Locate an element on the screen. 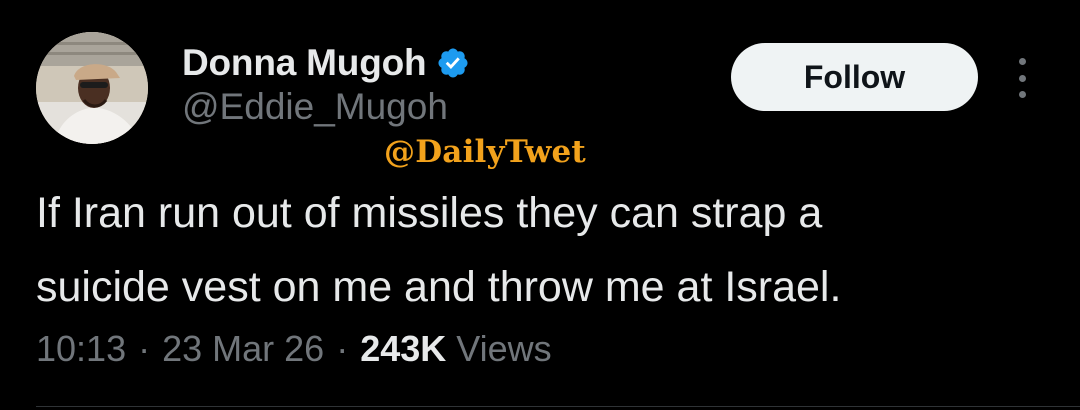 This screenshot has height=410, width=1080. name-row: Donna Mugoh is located at coordinates (326, 63).